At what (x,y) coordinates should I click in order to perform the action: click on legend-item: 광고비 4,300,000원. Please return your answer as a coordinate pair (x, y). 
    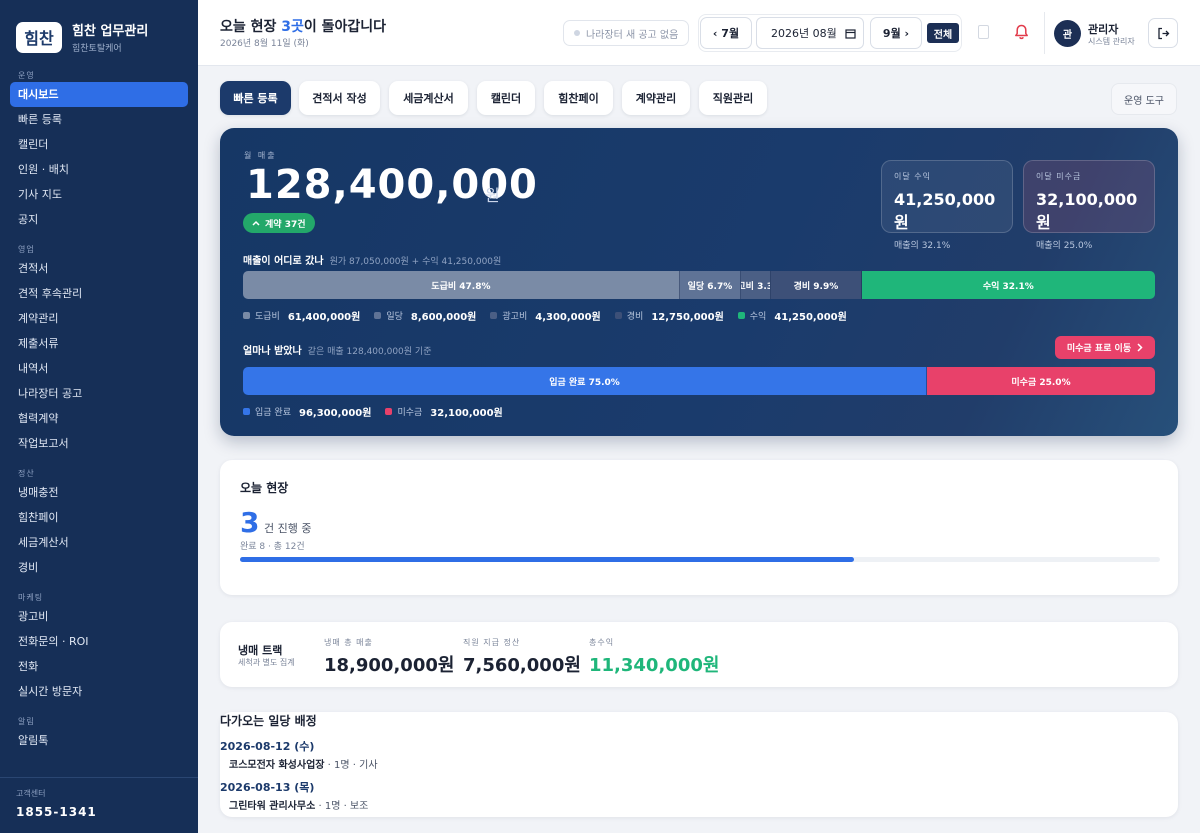
    Looking at the image, I should click on (545, 315).